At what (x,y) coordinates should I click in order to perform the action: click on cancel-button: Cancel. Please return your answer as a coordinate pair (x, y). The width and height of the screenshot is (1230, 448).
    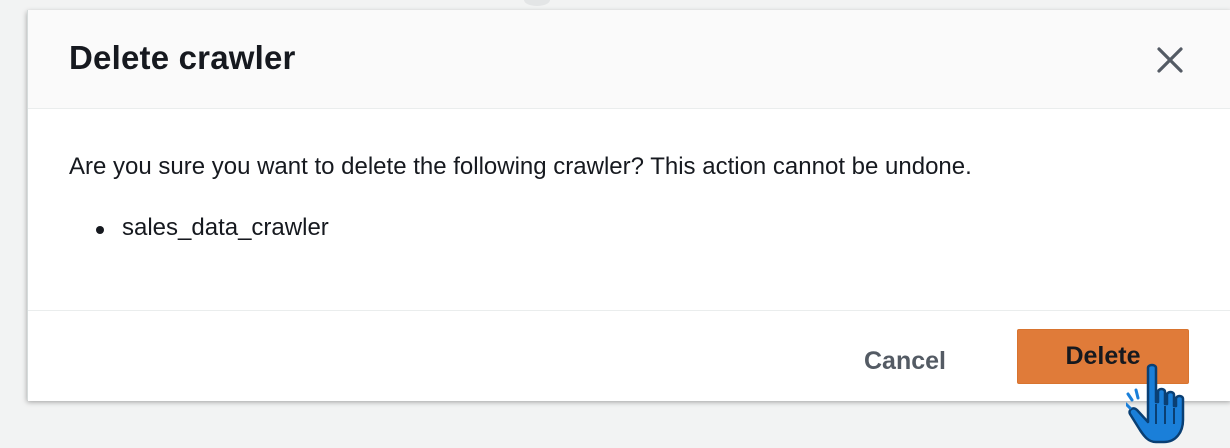
    Looking at the image, I should click on (905, 361).